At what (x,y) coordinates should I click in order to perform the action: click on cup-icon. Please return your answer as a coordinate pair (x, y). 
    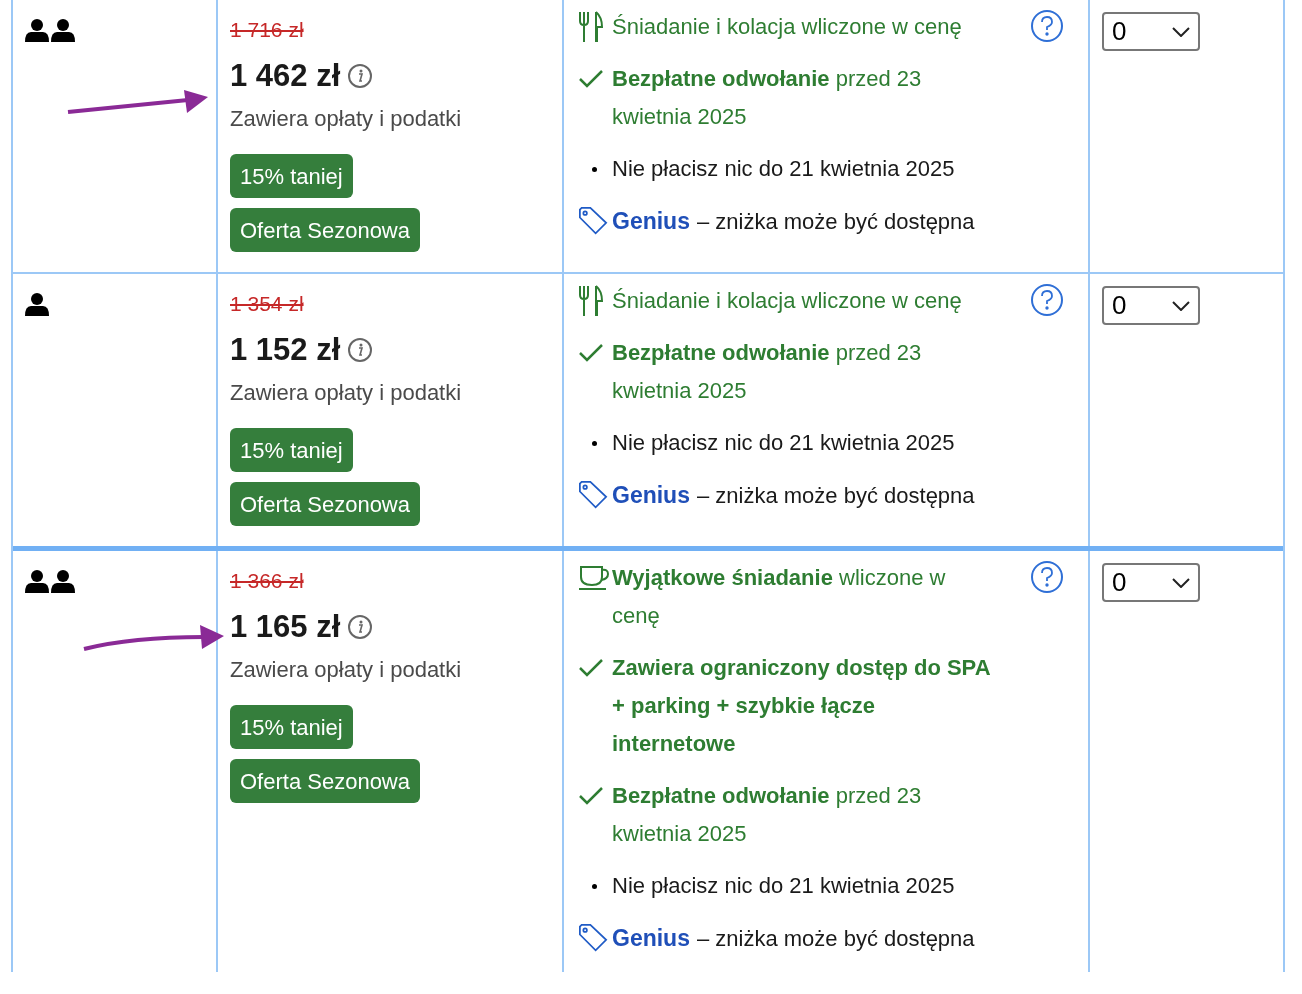
    Looking at the image, I should click on (594, 578).